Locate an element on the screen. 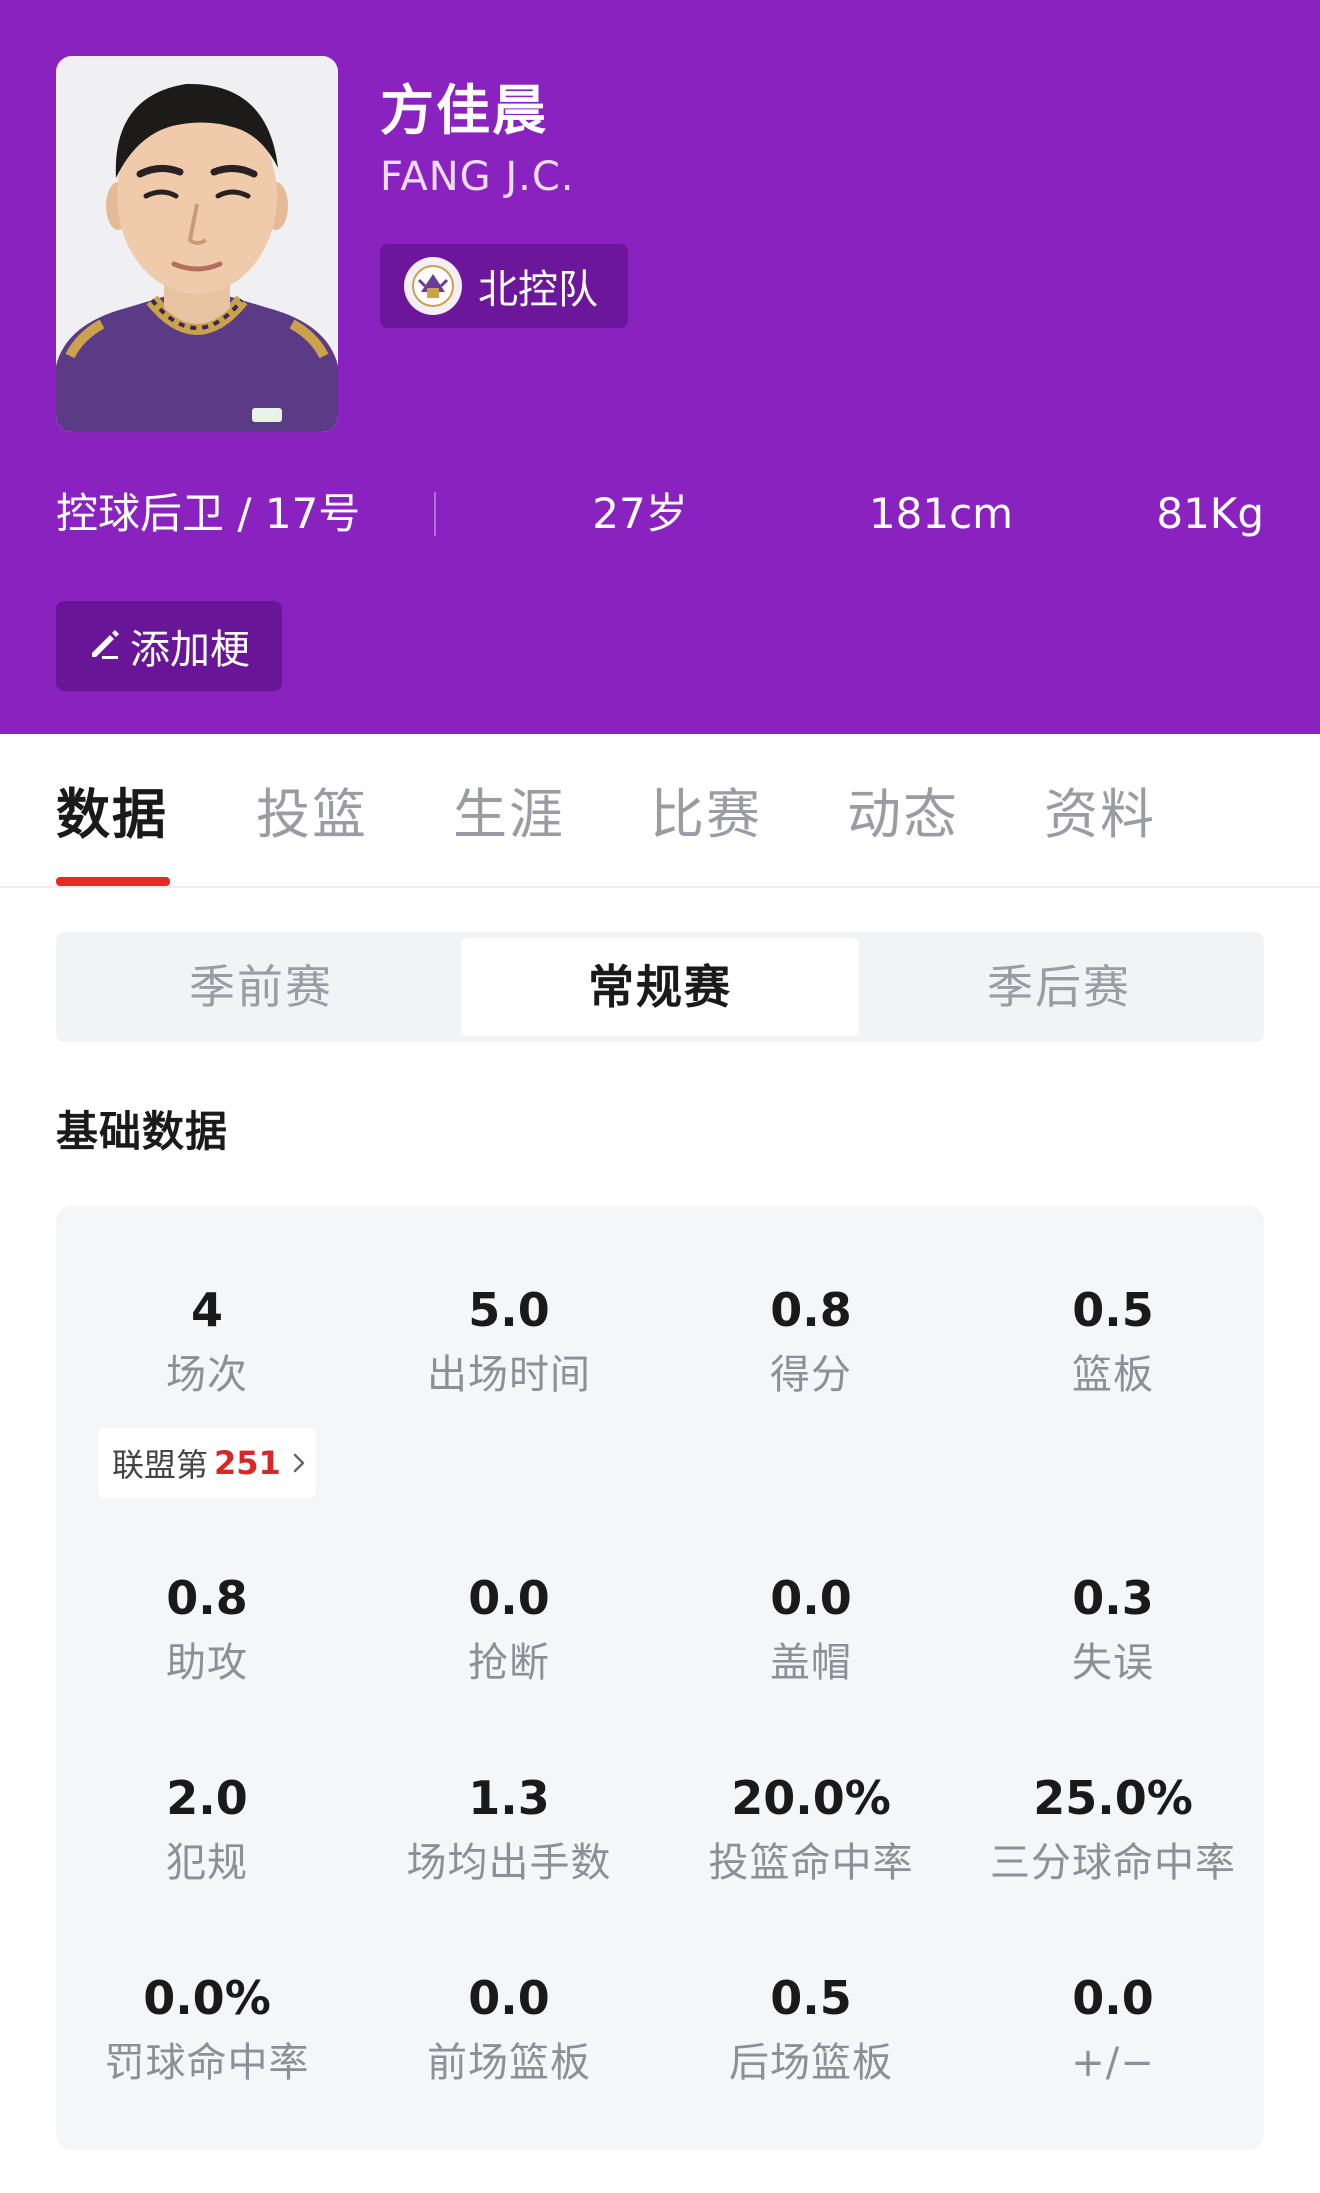 The height and width of the screenshot is (2193, 1320). stat-value: 4 is located at coordinates (206, 1310).